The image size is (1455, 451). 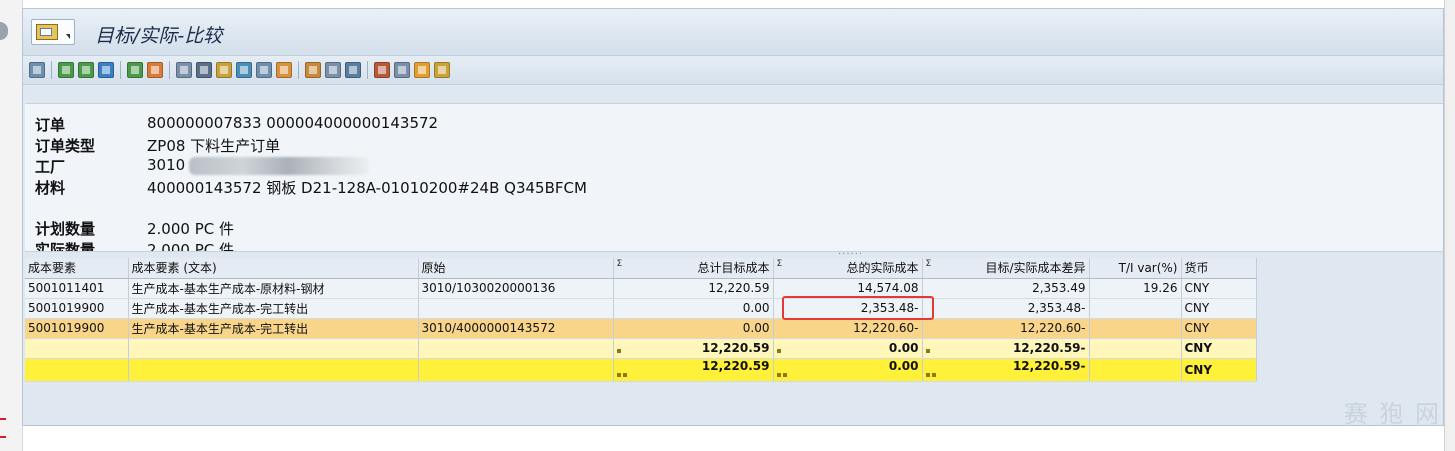 What do you see at coordinates (214, 146) in the screenshot?
I see `order-type-value: ZP08 下料生产订单` at bounding box center [214, 146].